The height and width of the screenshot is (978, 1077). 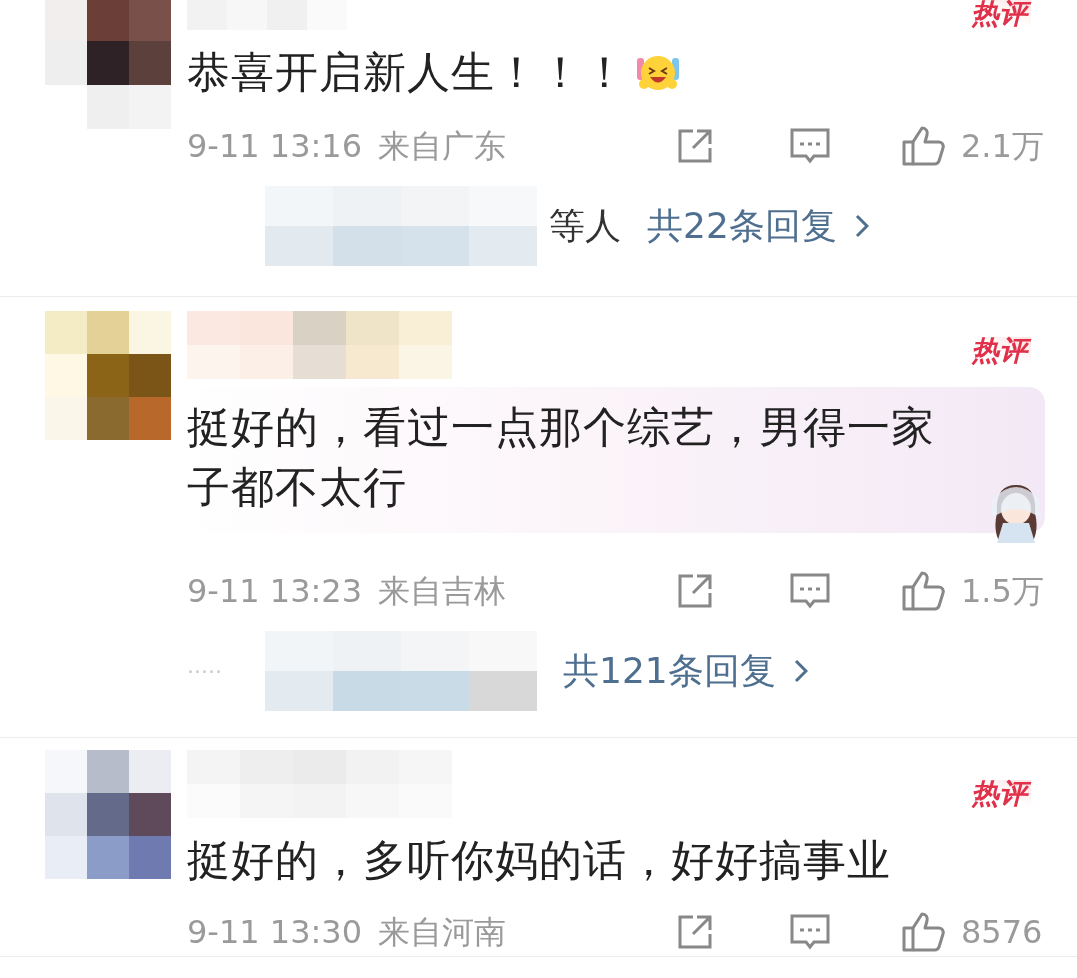 What do you see at coordinates (442, 146) in the screenshot?
I see `comment-location: 来自广东` at bounding box center [442, 146].